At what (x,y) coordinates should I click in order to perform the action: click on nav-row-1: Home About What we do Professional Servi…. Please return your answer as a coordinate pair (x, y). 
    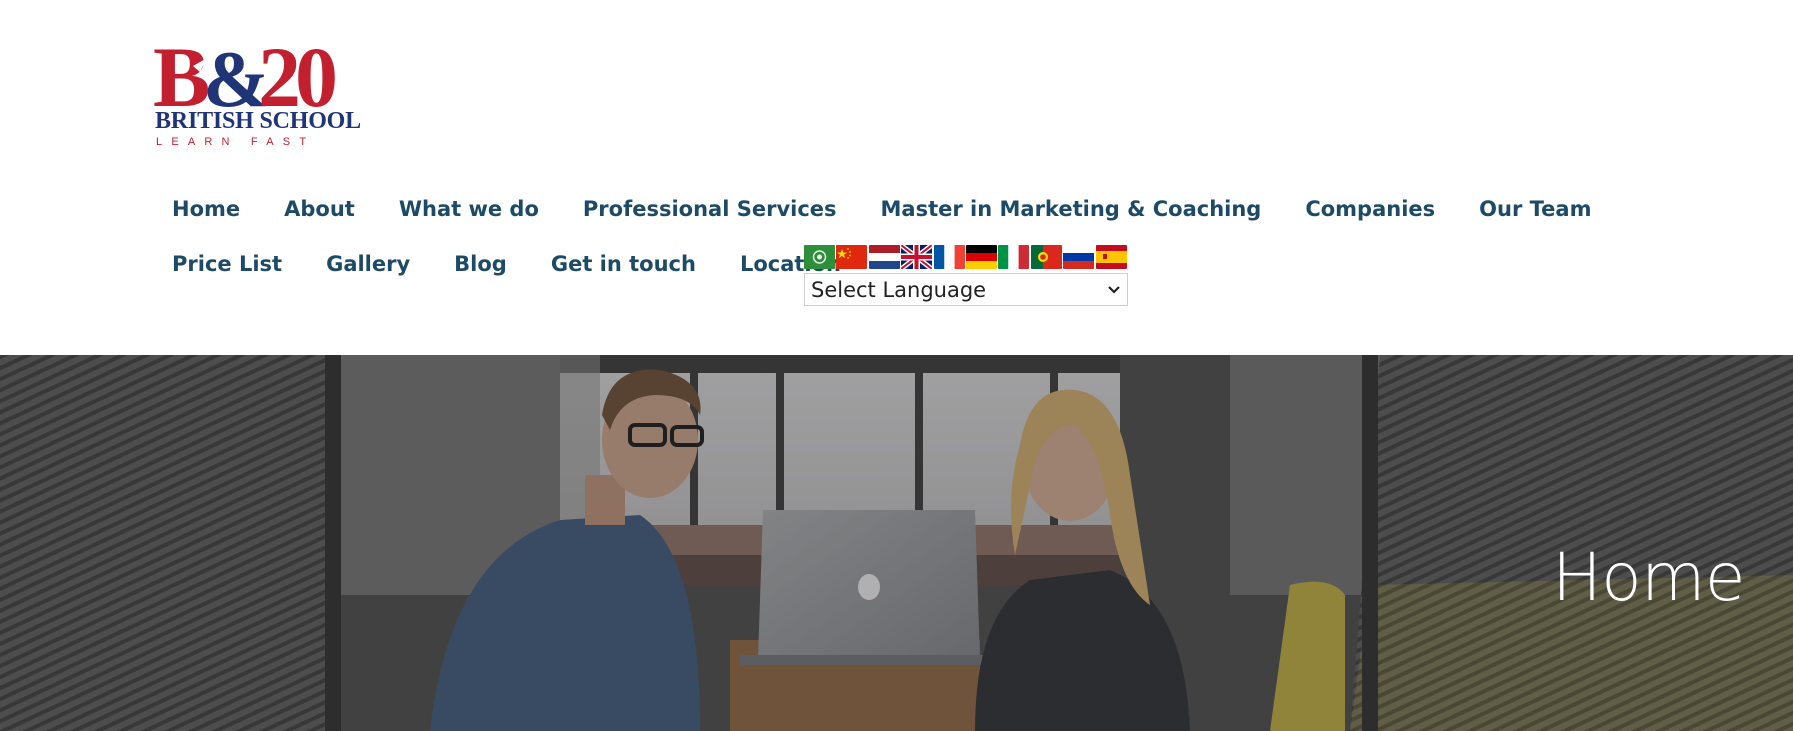
    Looking at the image, I should click on (881, 209).